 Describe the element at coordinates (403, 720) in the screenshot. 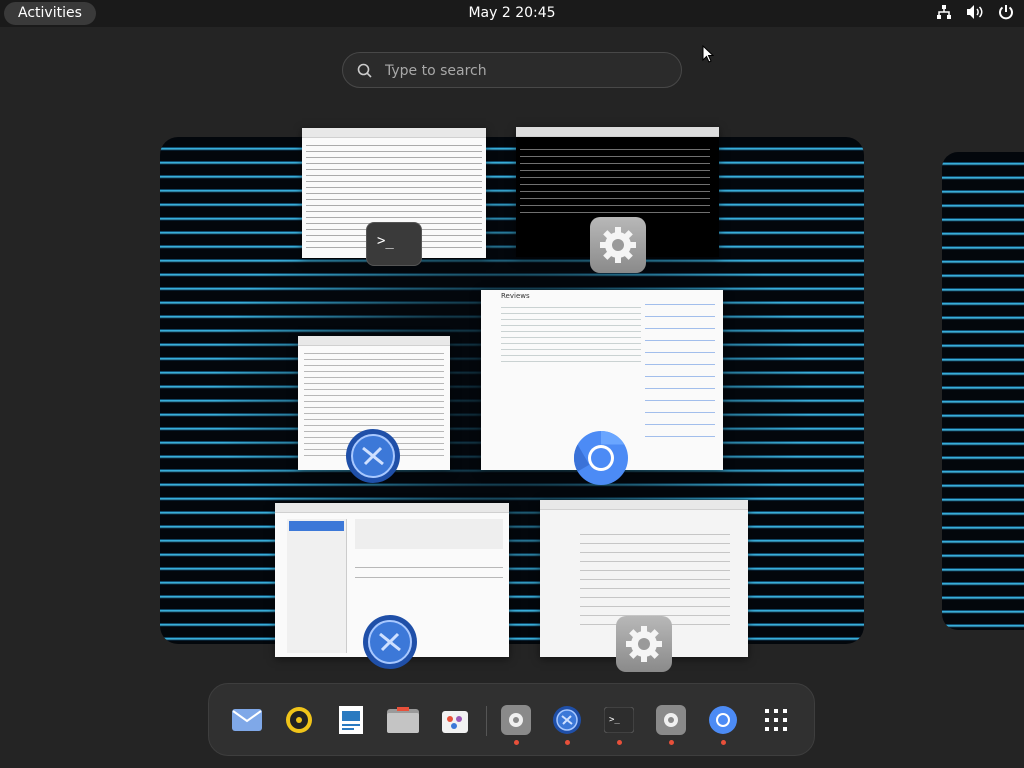

I see `files-icon` at that location.